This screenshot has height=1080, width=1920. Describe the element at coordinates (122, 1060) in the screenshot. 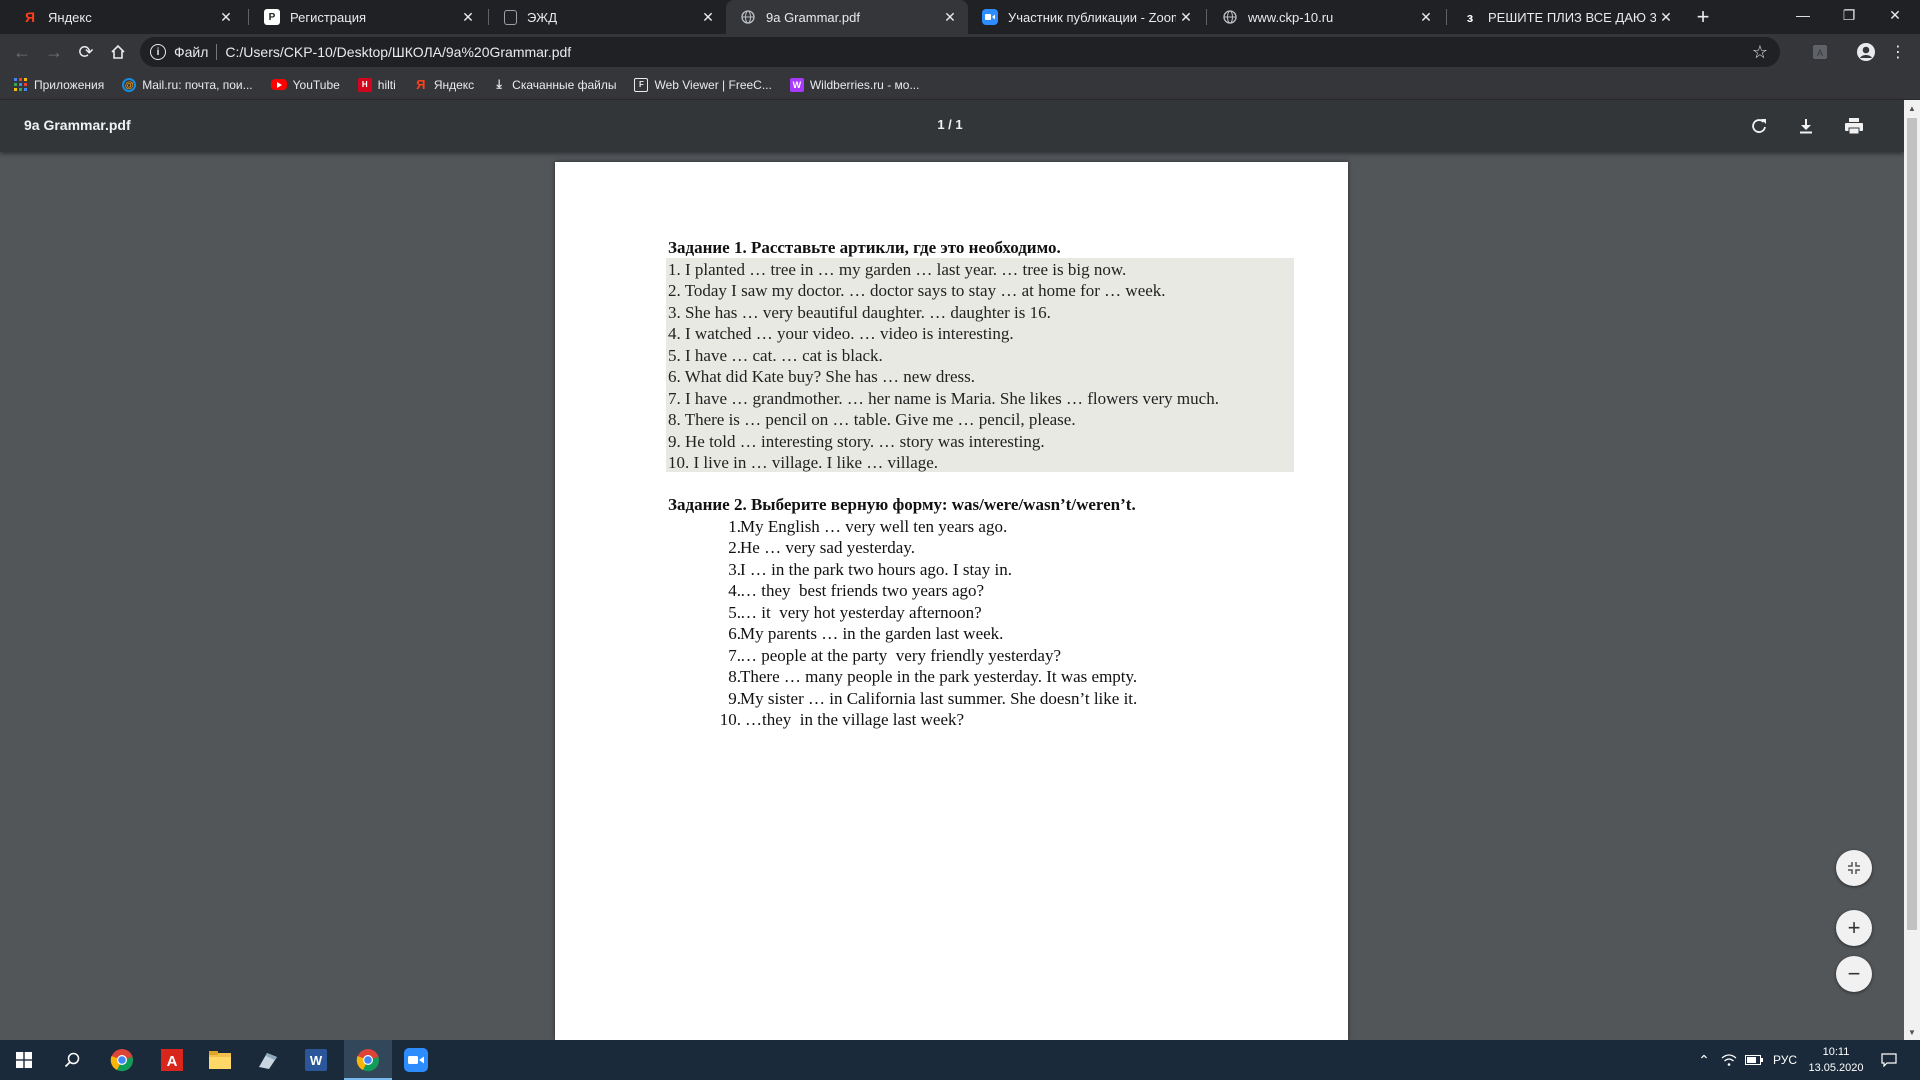

I see `taskbar-chrome` at that location.